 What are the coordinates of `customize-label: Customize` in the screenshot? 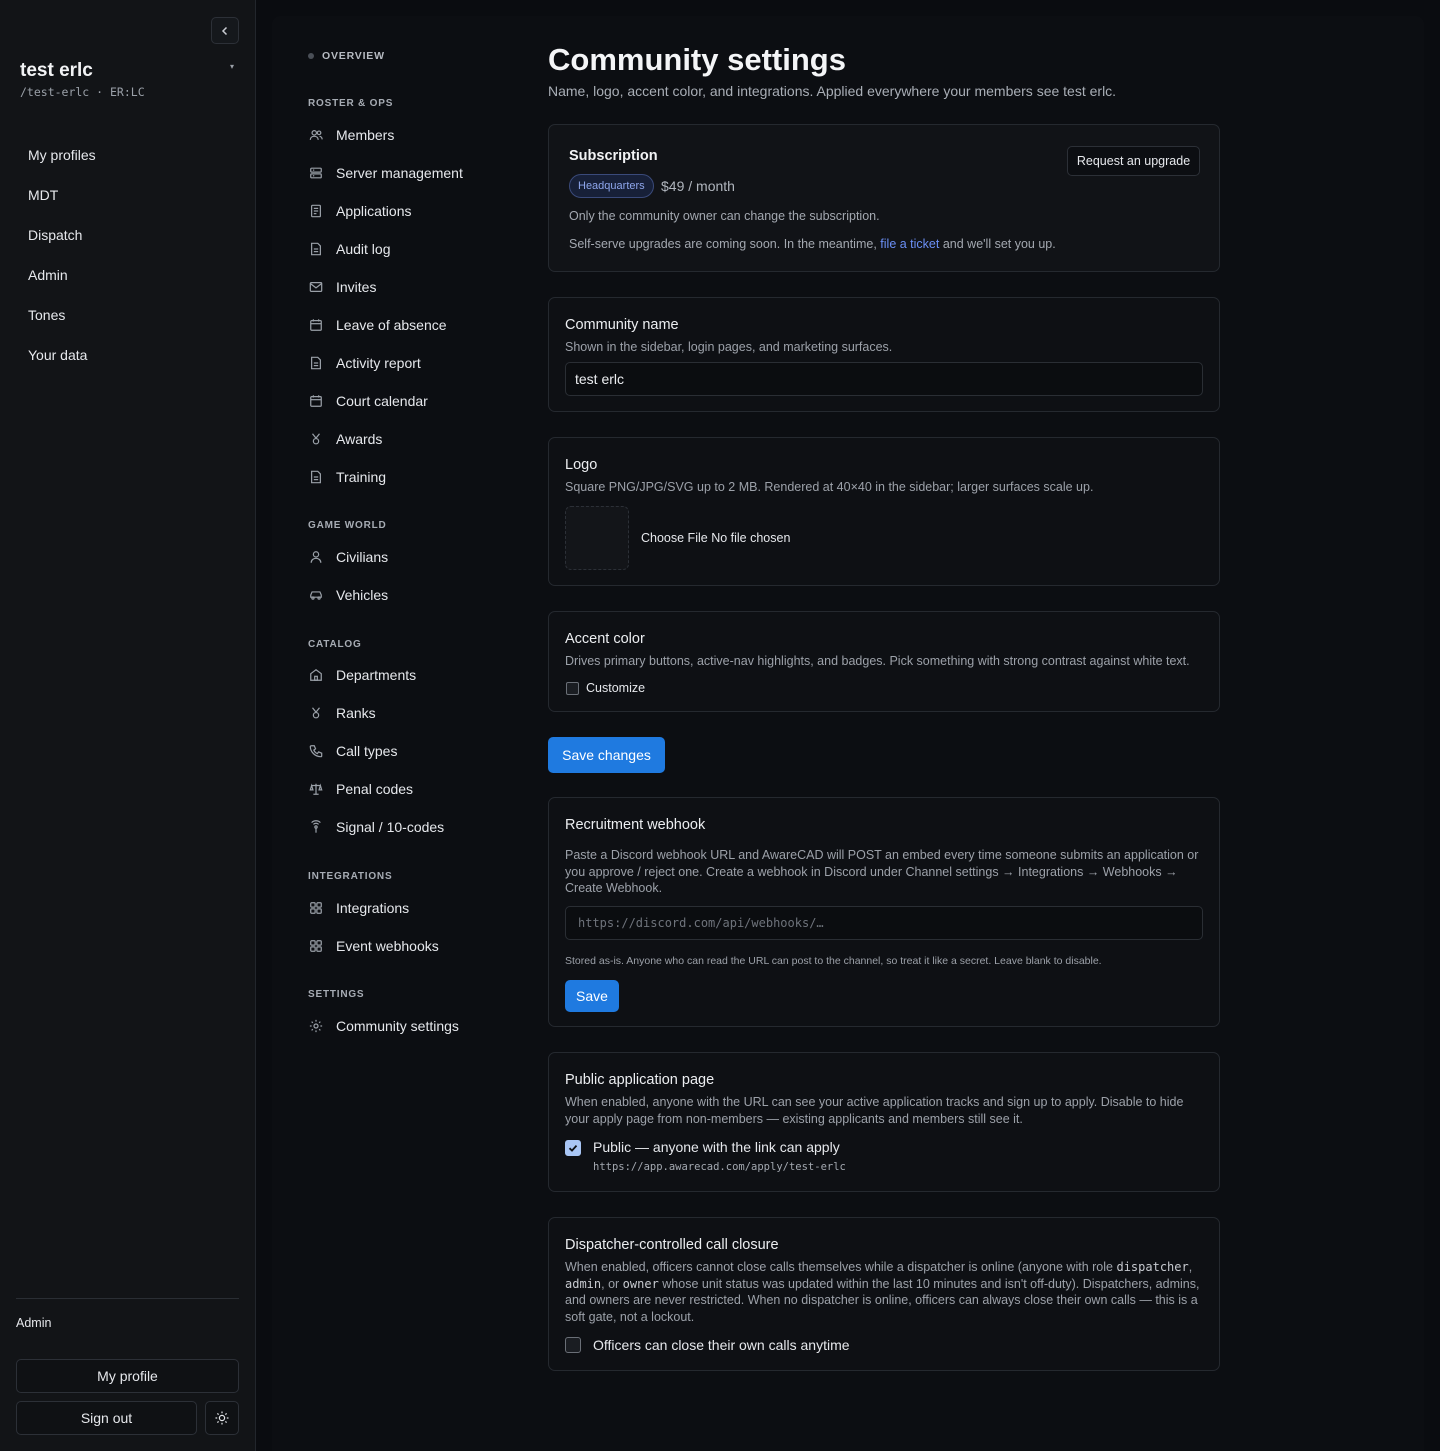 It's located at (615, 688).